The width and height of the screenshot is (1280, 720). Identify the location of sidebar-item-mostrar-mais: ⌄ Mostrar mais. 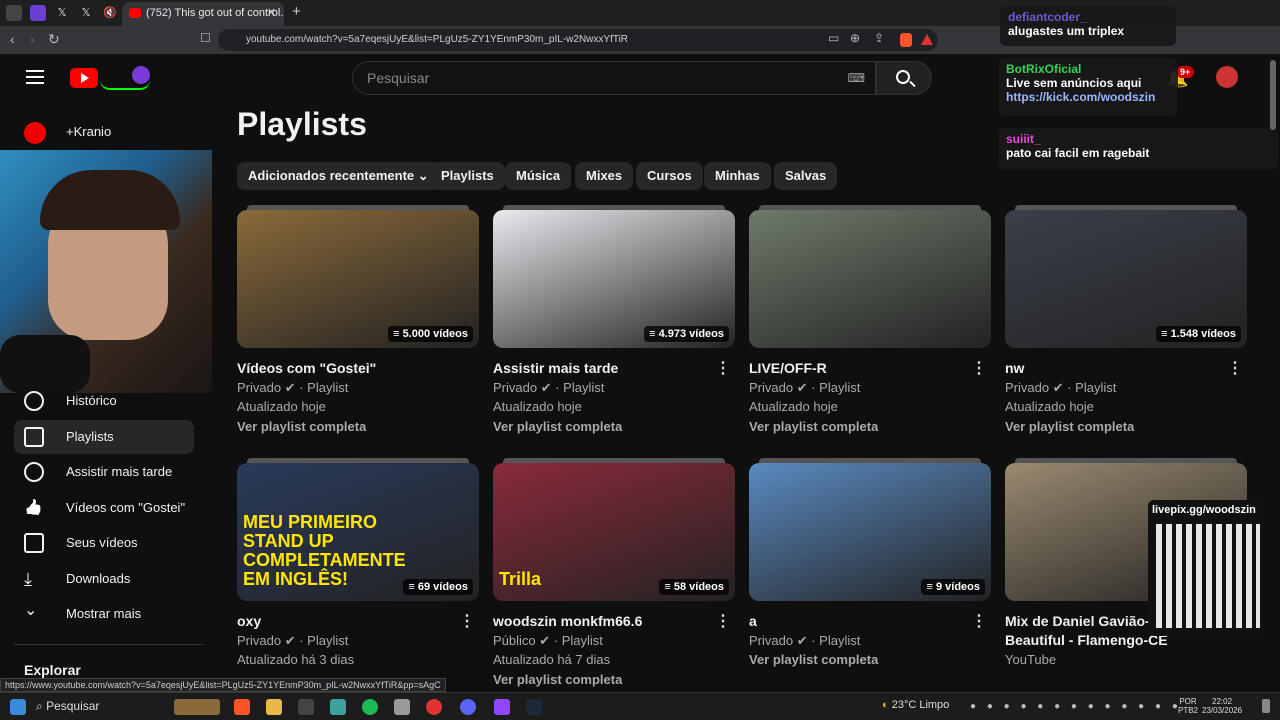
(104, 614).